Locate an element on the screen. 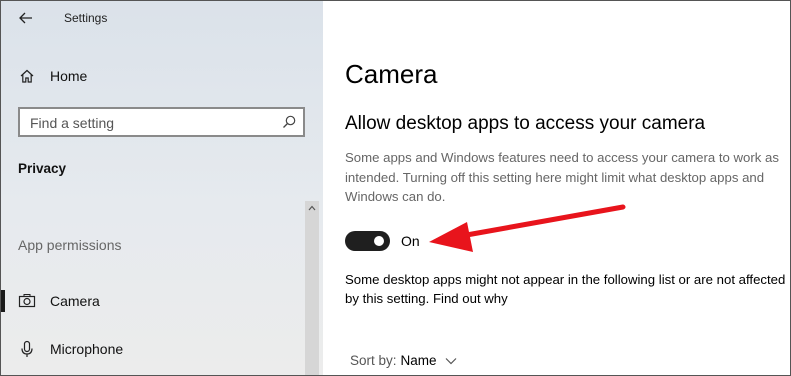 The height and width of the screenshot is (376, 791). sidebar-scrollbar is located at coordinates (312, 288).